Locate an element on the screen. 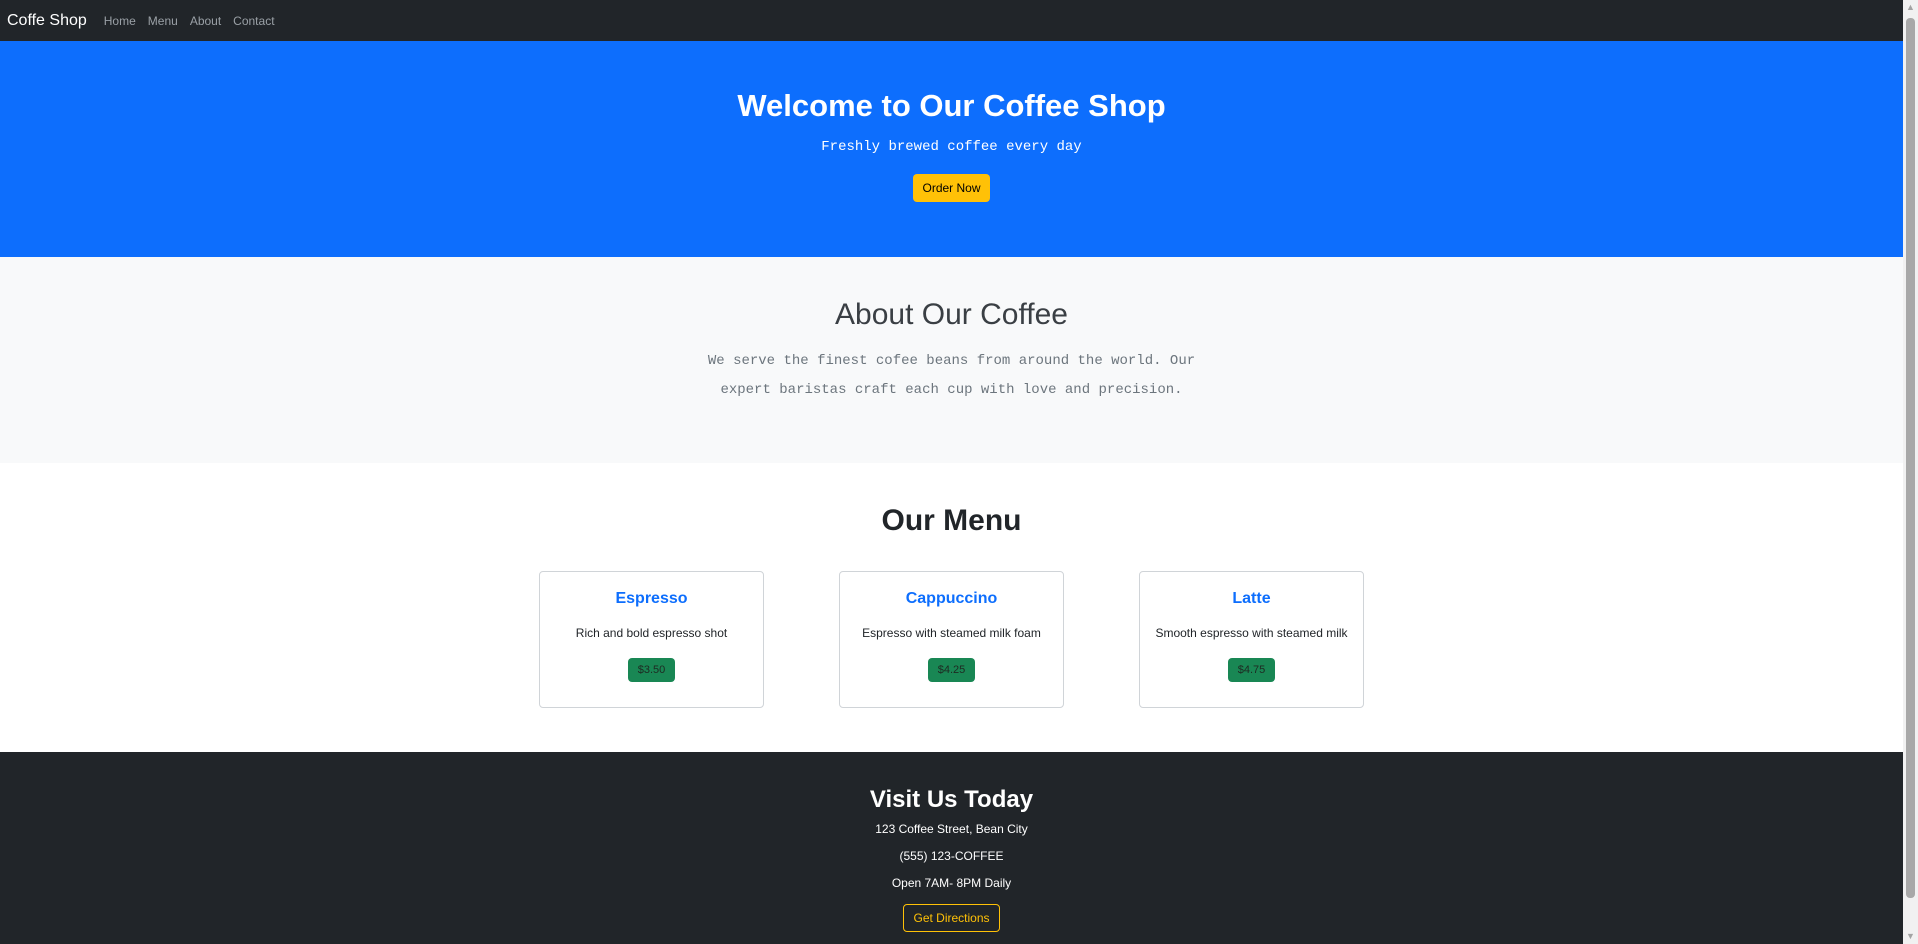  card-description: Rich and bold espresso shot is located at coordinates (651, 633).